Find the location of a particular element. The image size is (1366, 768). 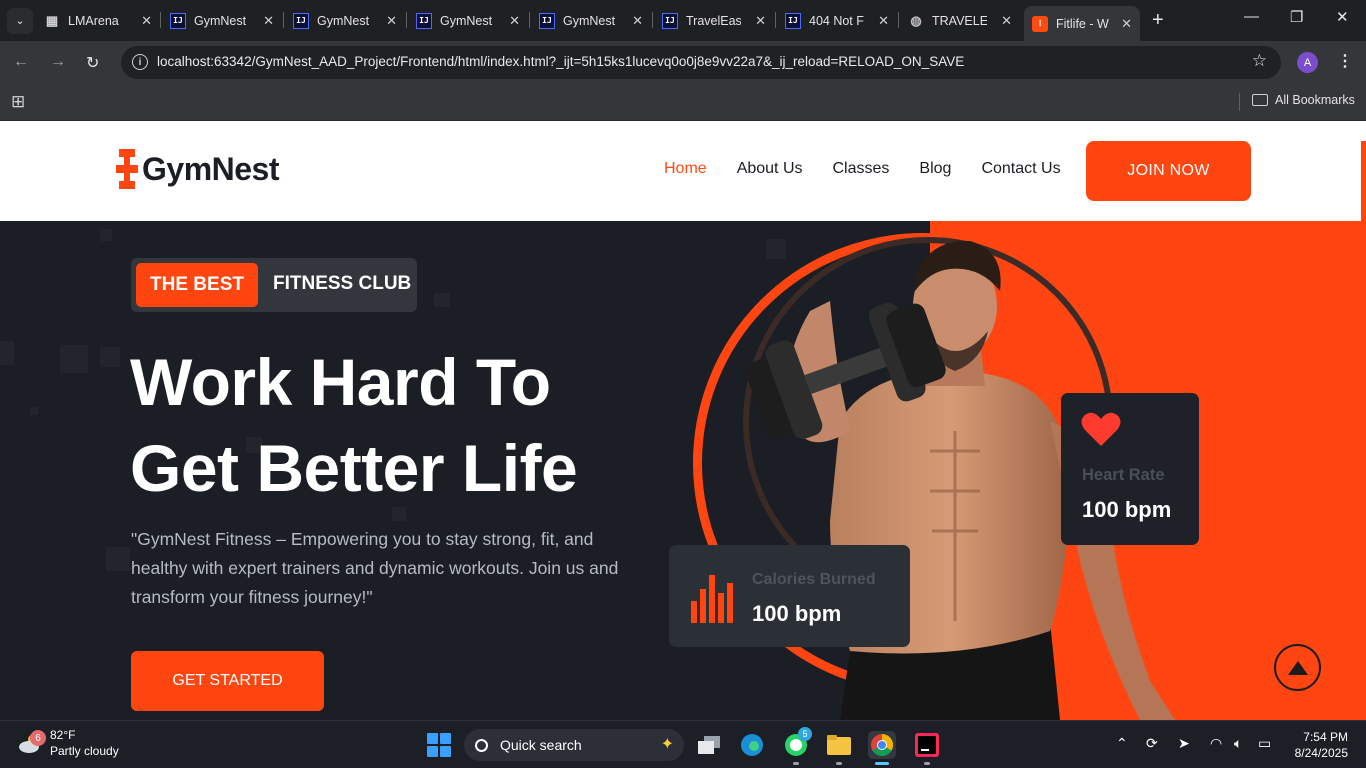

tab-1: ▦ LMArena ✕ is located at coordinates (102, 20).